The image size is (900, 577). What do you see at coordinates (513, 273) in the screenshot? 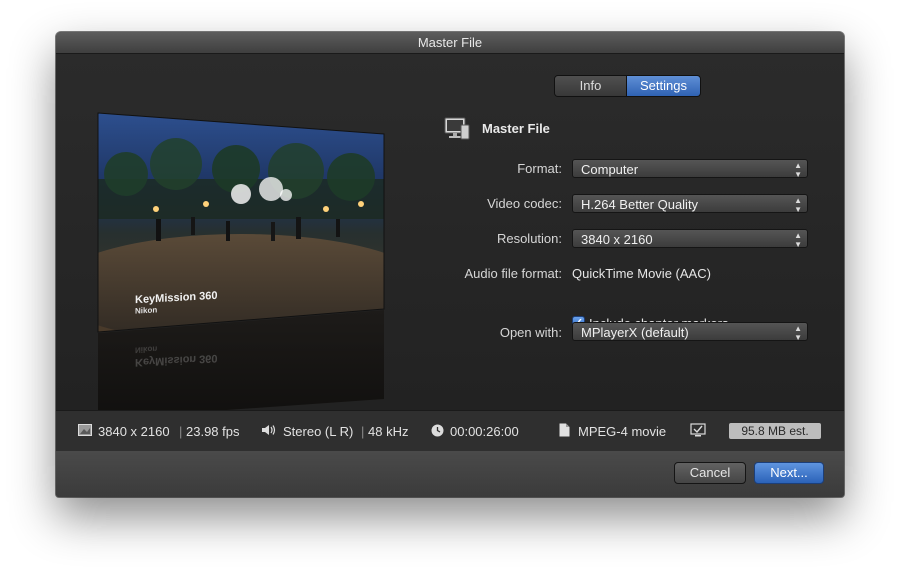
I see `audio-file-format-label: Audio file format:` at bounding box center [513, 273].